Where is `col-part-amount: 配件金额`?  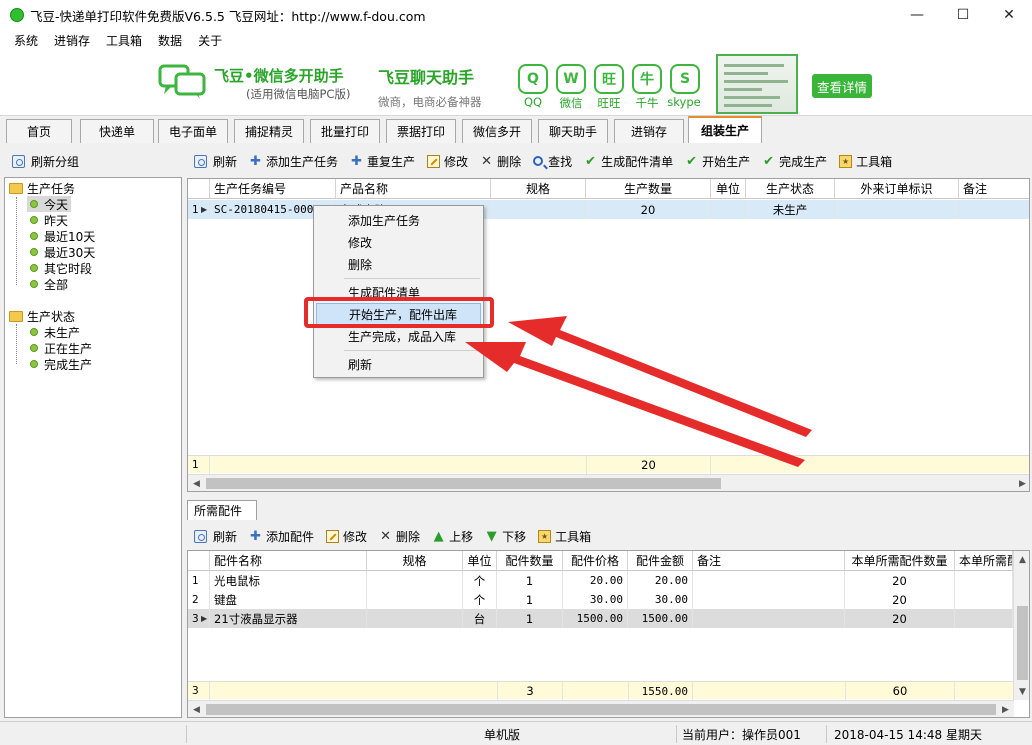
col-part-amount: 配件金额 is located at coordinates (660, 561).